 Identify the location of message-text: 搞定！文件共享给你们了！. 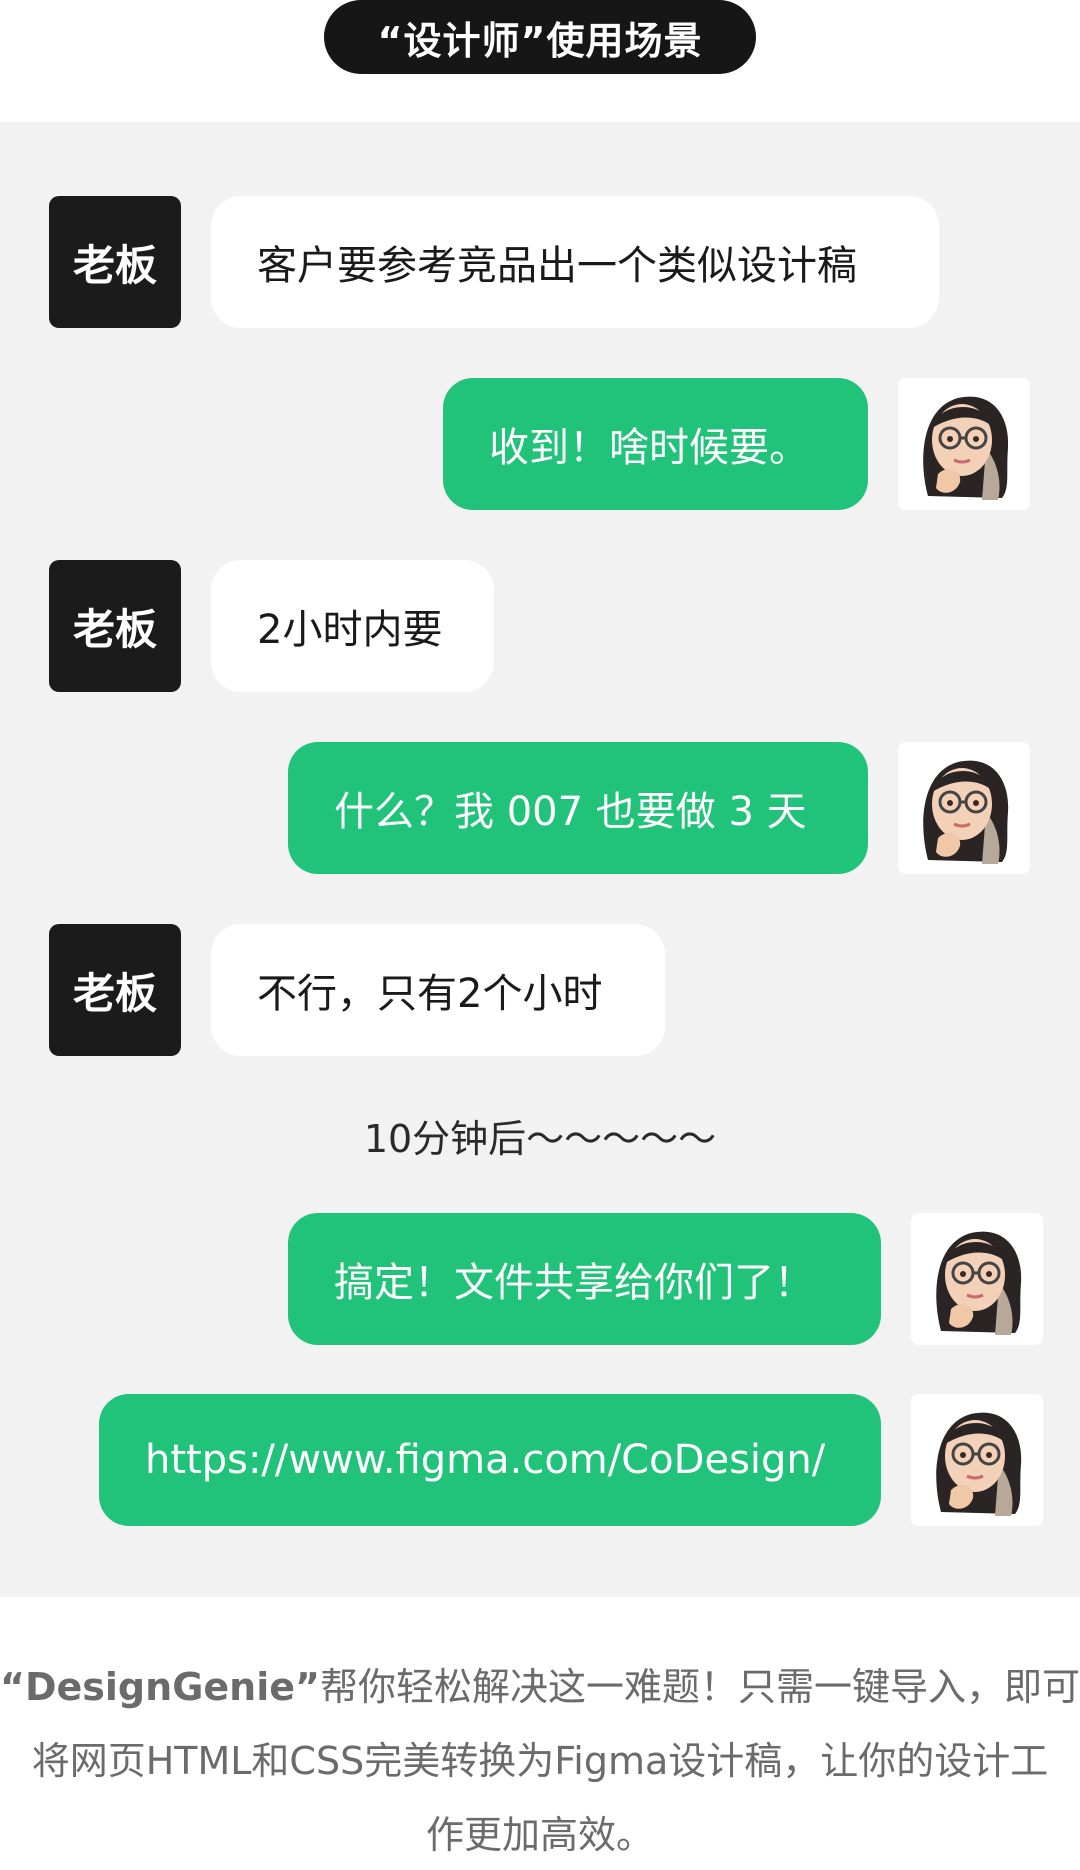
(574, 1283).